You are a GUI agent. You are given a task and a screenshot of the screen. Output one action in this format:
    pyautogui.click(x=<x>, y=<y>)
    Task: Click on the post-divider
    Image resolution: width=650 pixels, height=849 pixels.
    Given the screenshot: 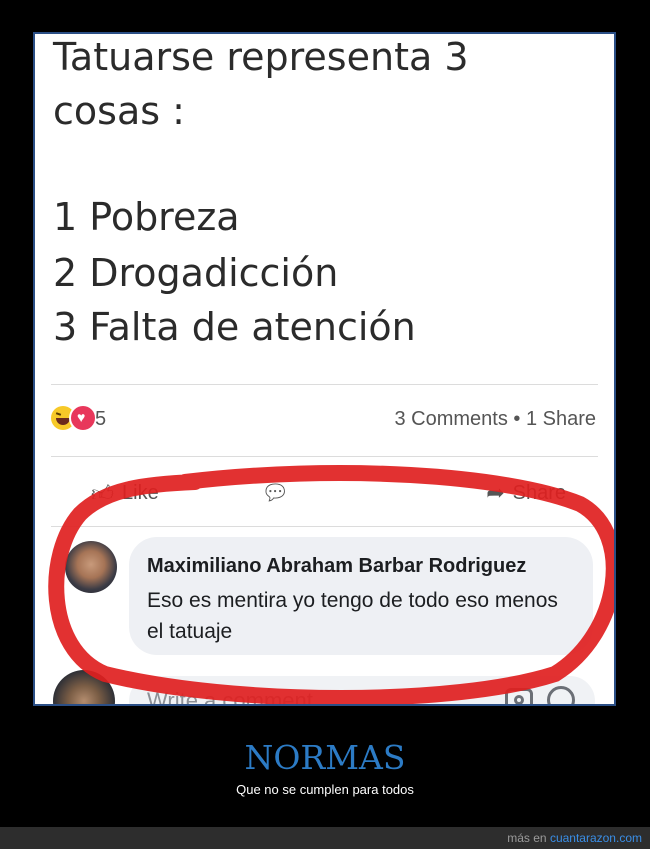 What is the action you would take?
    pyautogui.click(x=324, y=384)
    